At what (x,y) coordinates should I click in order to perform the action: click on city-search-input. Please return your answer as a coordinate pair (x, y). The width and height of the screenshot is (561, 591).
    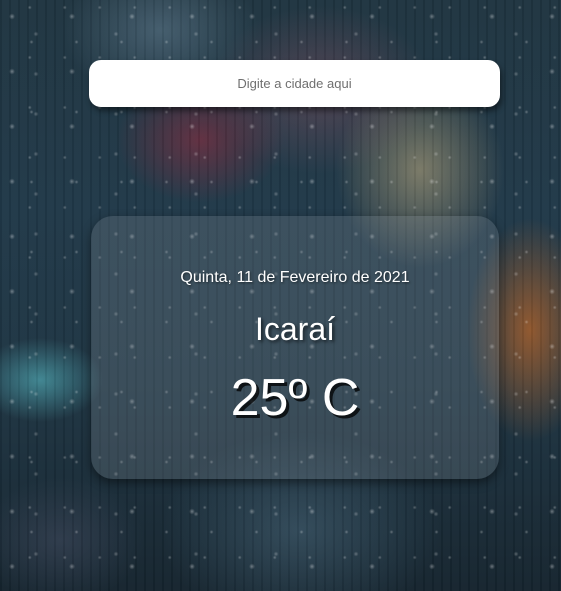
    Looking at the image, I should click on (294, 83).